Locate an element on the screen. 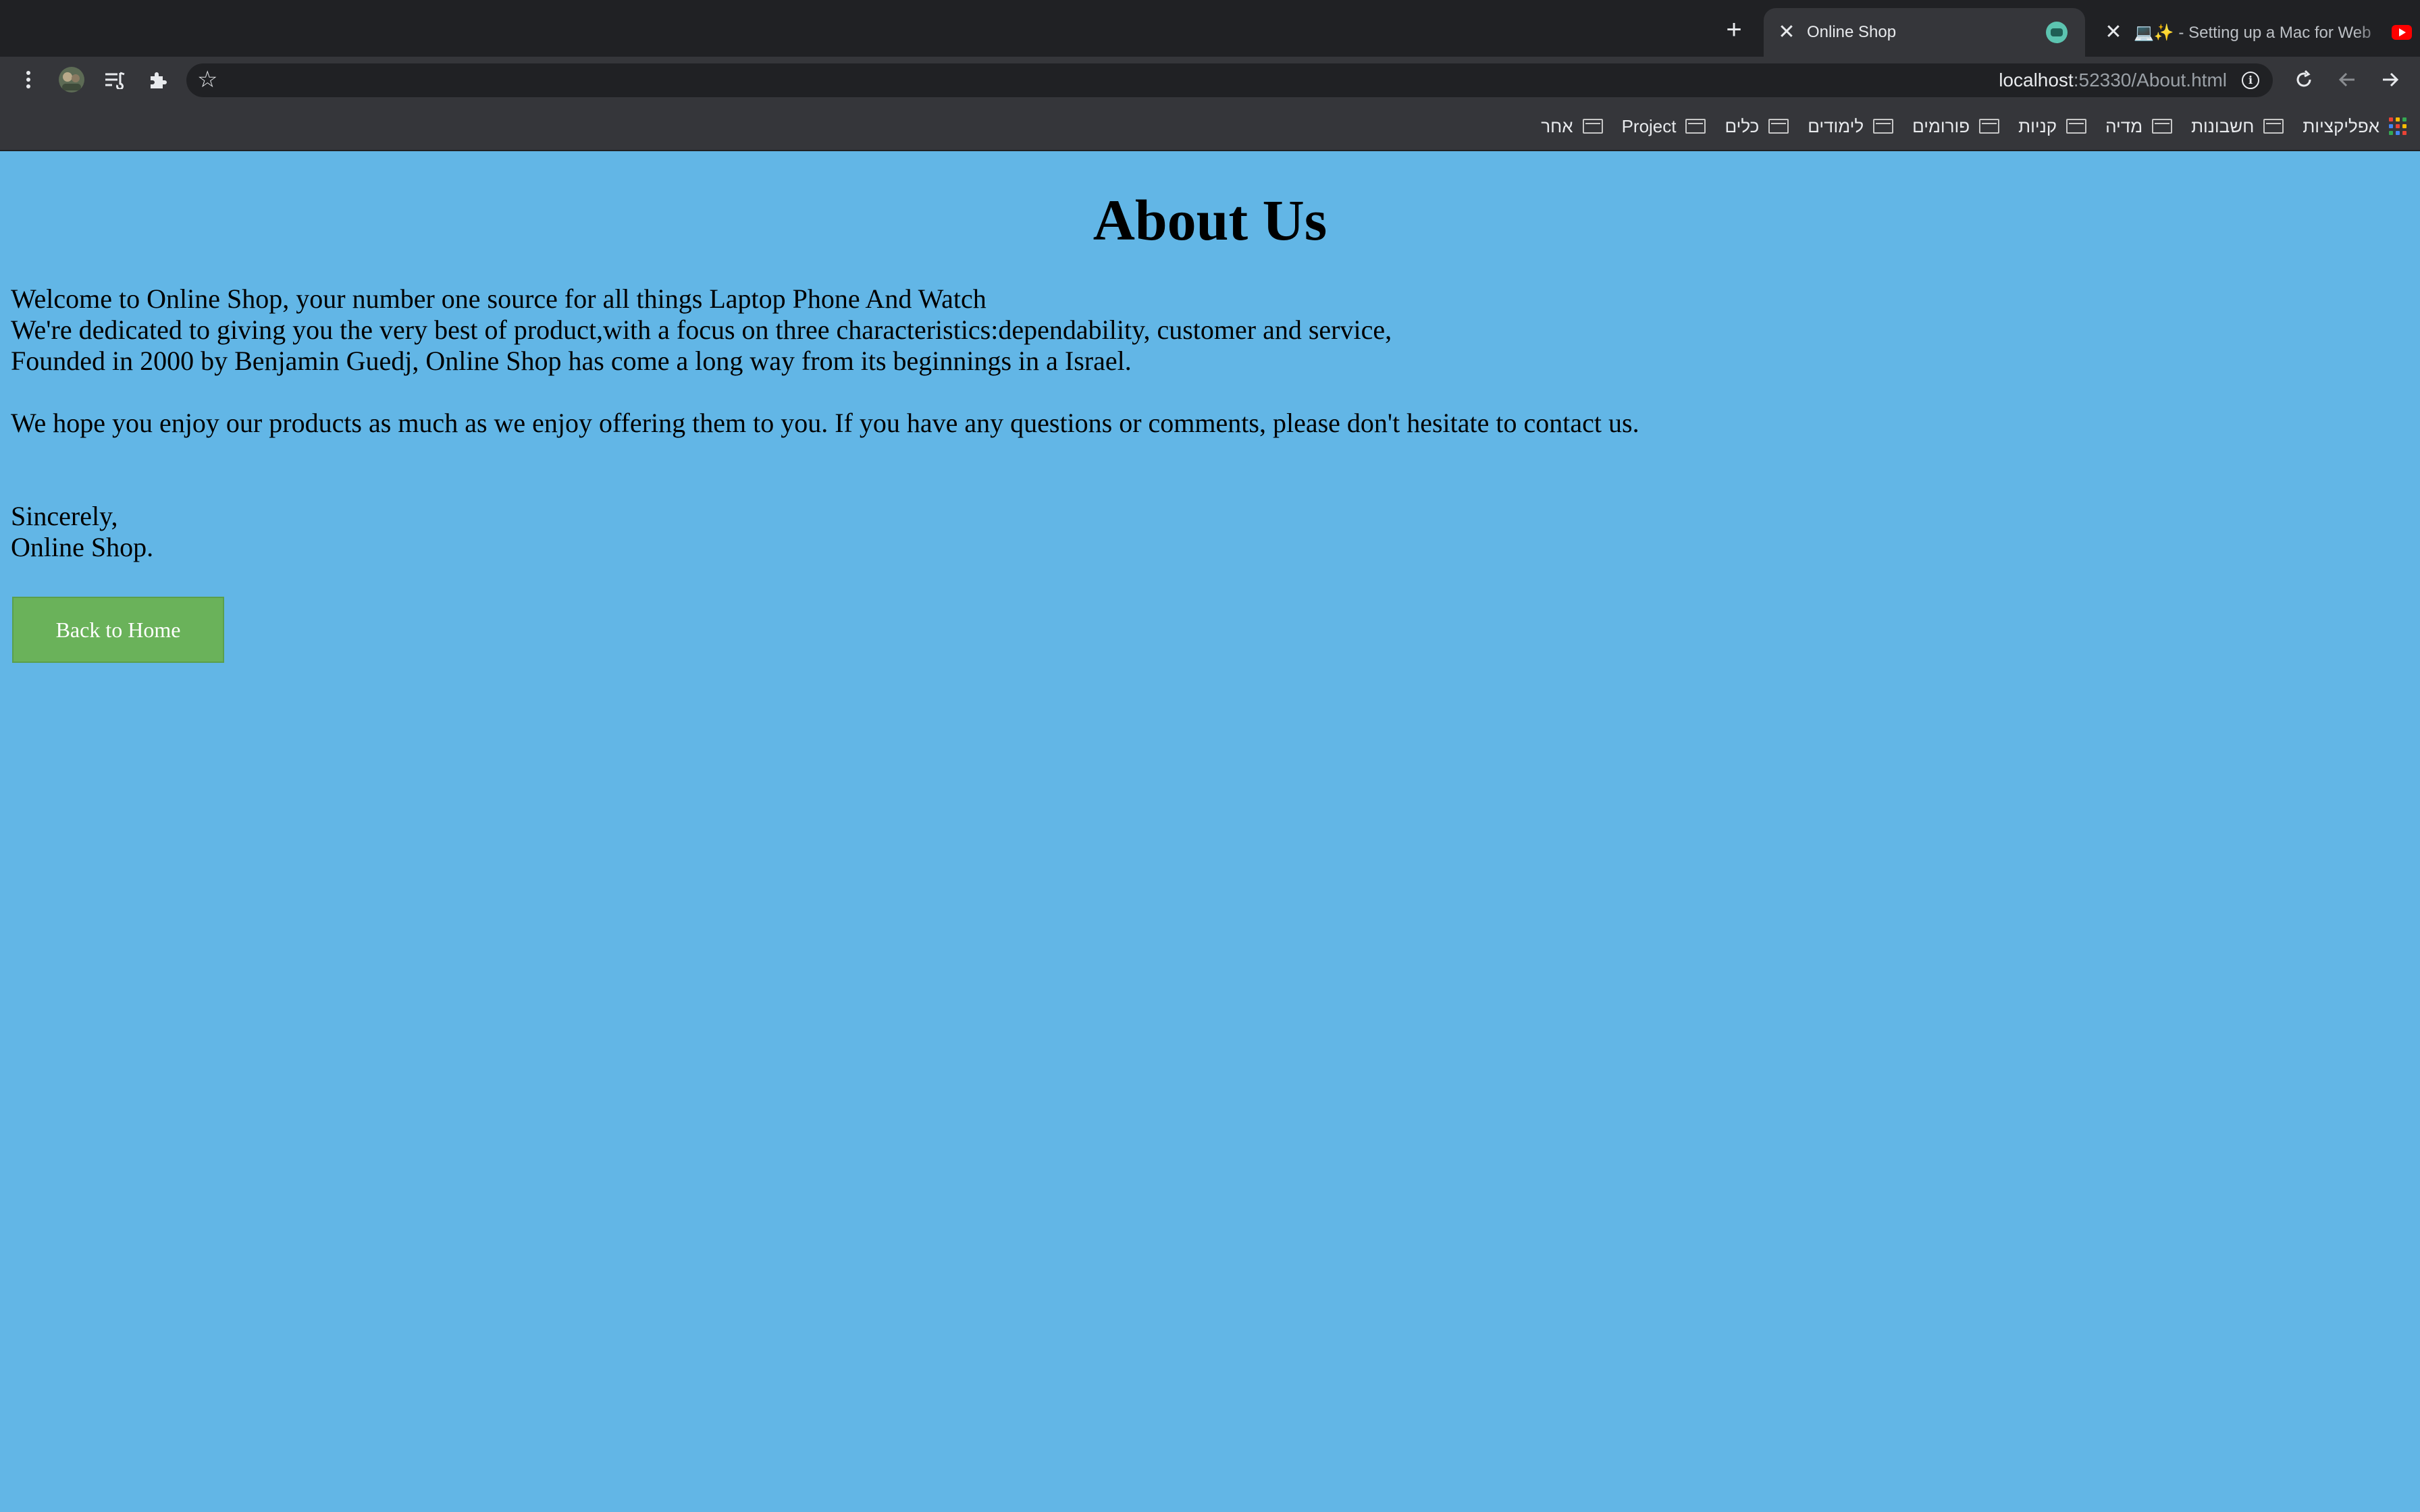 The image size is (2420, 1512). bookmark-folder-shopping: קניות is located at coordinates (2052, 126).